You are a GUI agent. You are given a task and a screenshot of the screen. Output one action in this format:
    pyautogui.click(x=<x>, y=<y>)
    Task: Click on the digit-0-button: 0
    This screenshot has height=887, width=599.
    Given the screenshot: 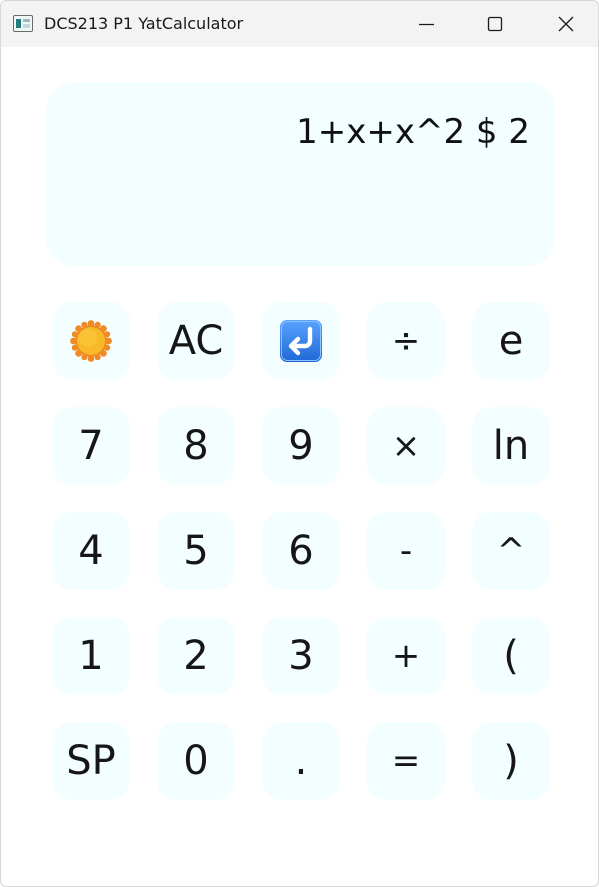 What is the action you would take?
    pyautogui.click(x=196, y=761)
    